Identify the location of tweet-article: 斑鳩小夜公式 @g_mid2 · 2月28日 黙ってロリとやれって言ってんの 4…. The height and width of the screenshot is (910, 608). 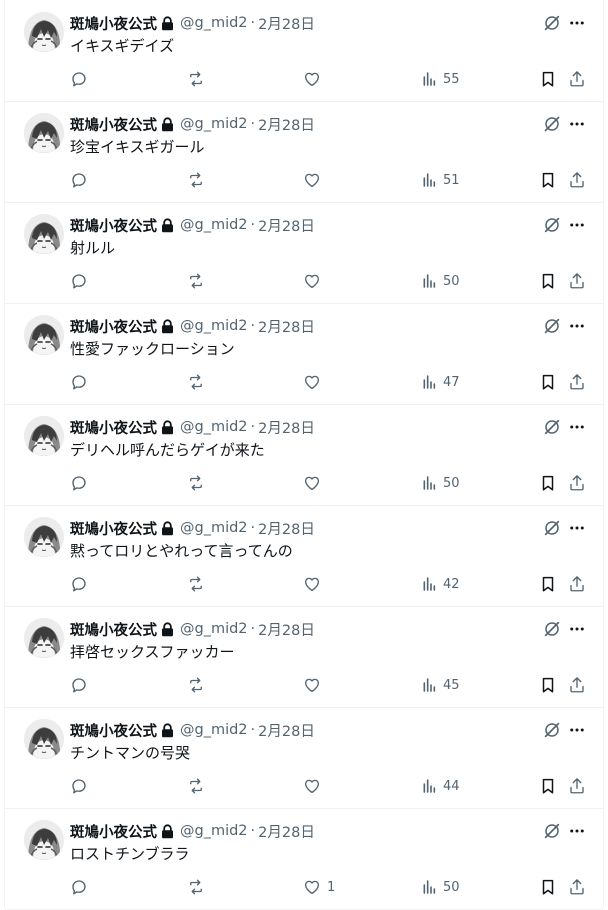
(304, 556).